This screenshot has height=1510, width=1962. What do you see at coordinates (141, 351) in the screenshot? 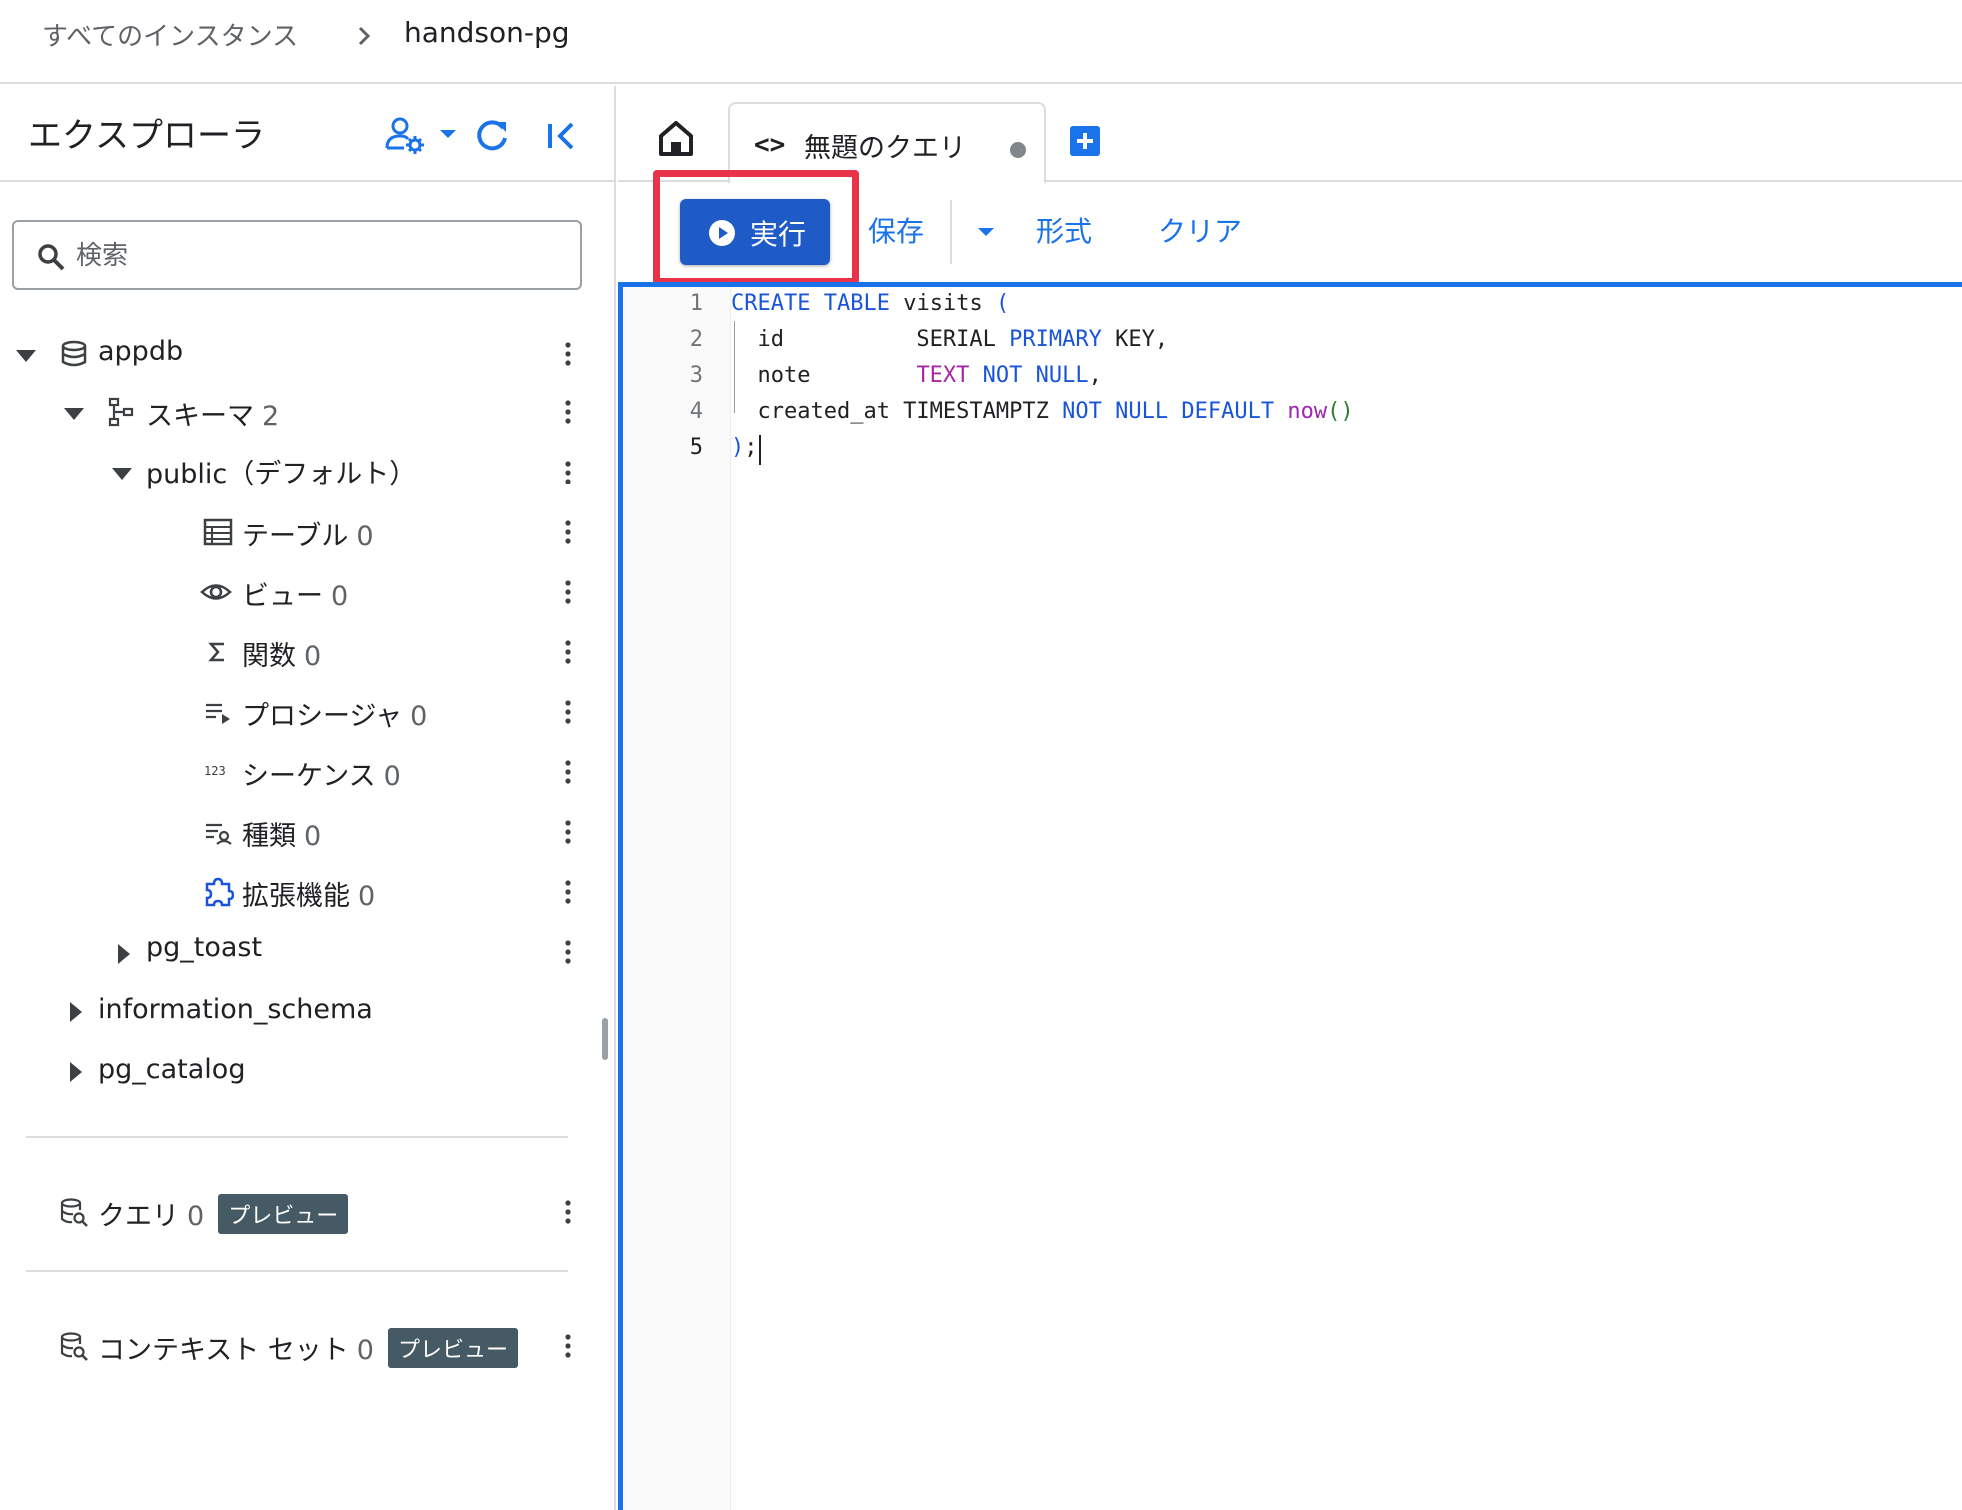
I see `tree-label-appdb: appdb` at bounding box center [141, 351].